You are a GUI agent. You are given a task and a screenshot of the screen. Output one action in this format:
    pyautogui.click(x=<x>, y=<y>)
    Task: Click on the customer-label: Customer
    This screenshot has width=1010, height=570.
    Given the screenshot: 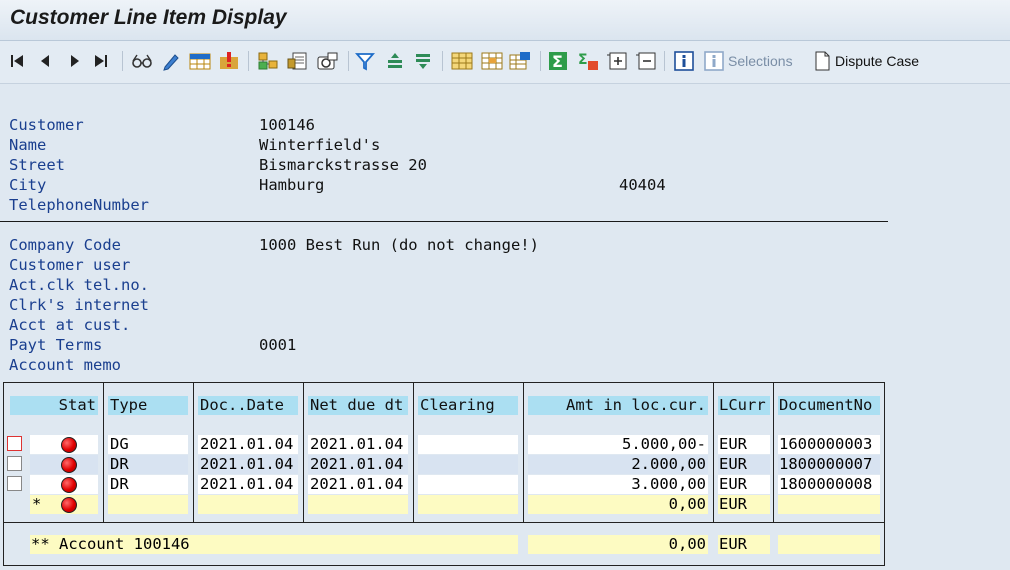 What is the action you would take?
    pyautogui.click(x=46, y=125)
    